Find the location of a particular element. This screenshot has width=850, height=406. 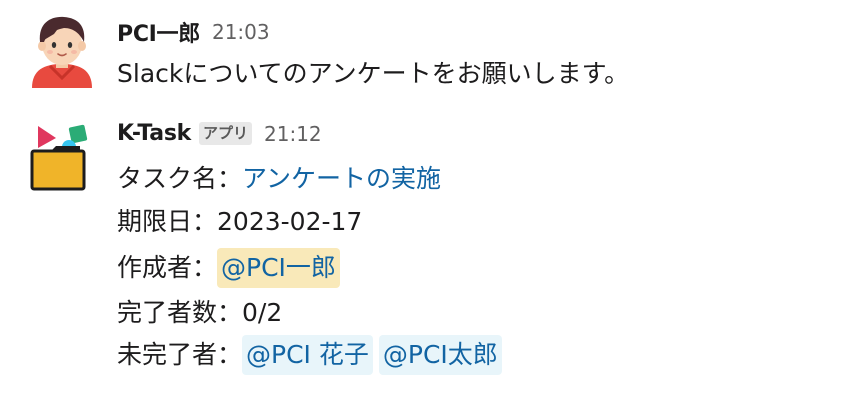

pending-mention: @PCI 花子 is located at coordinates (307, 355).